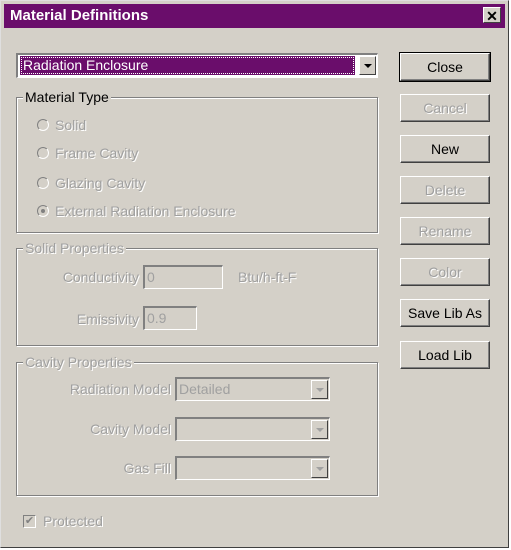  Describe the element at coordinates (445, 272) in the screenshot. I see `color-button: Color` at that location.